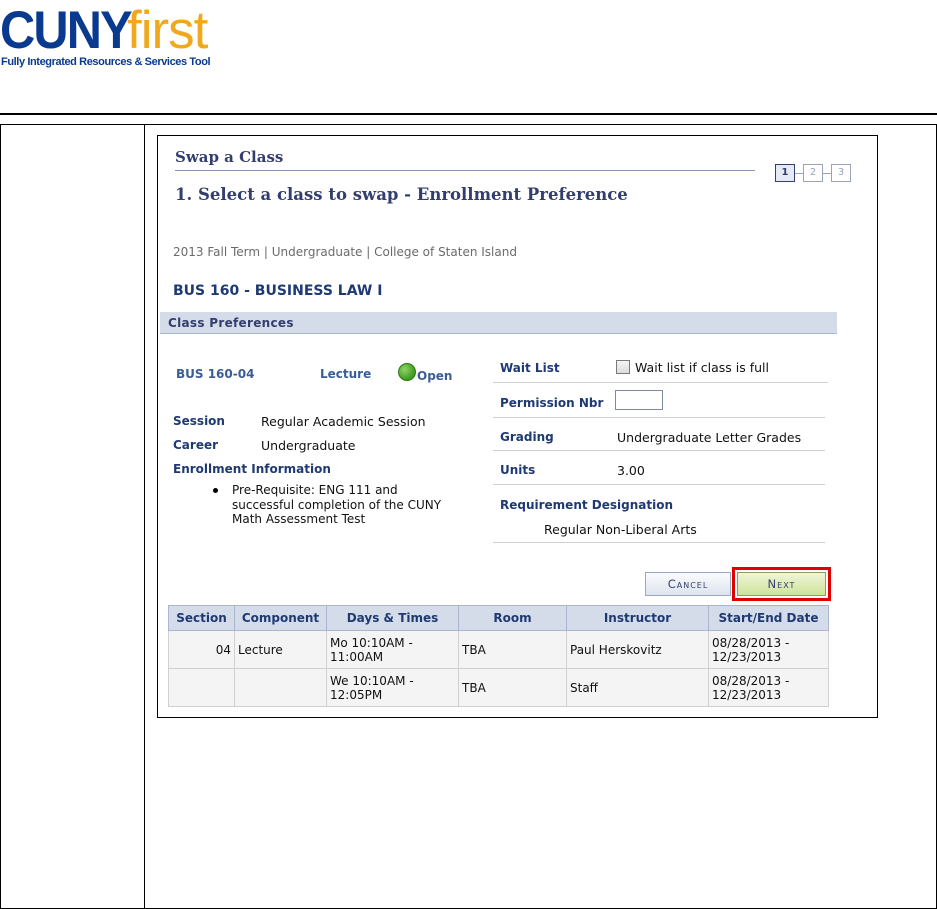  I want to click on open-status-icon, so click(407, 372).